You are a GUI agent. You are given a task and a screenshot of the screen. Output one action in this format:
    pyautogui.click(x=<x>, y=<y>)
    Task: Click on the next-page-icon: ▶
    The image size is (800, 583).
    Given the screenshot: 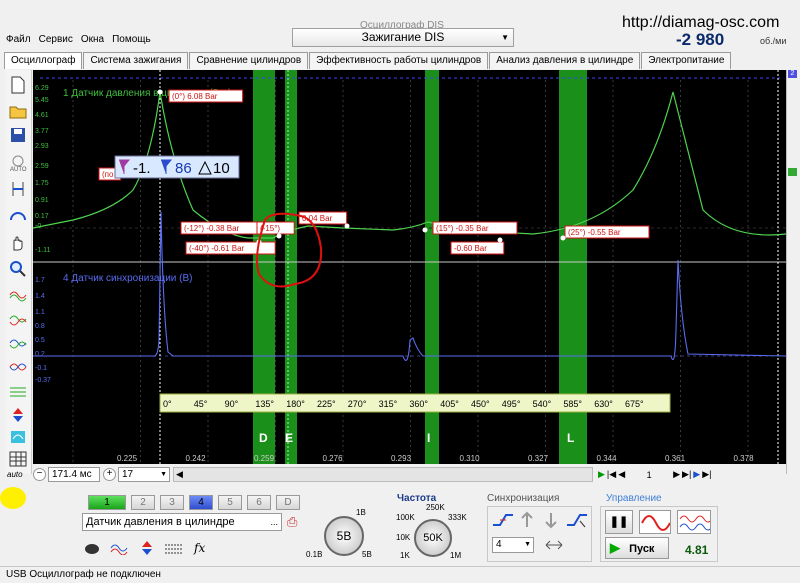 What is the action you would take?
    pyautogui.click(x=676, y=474)
    